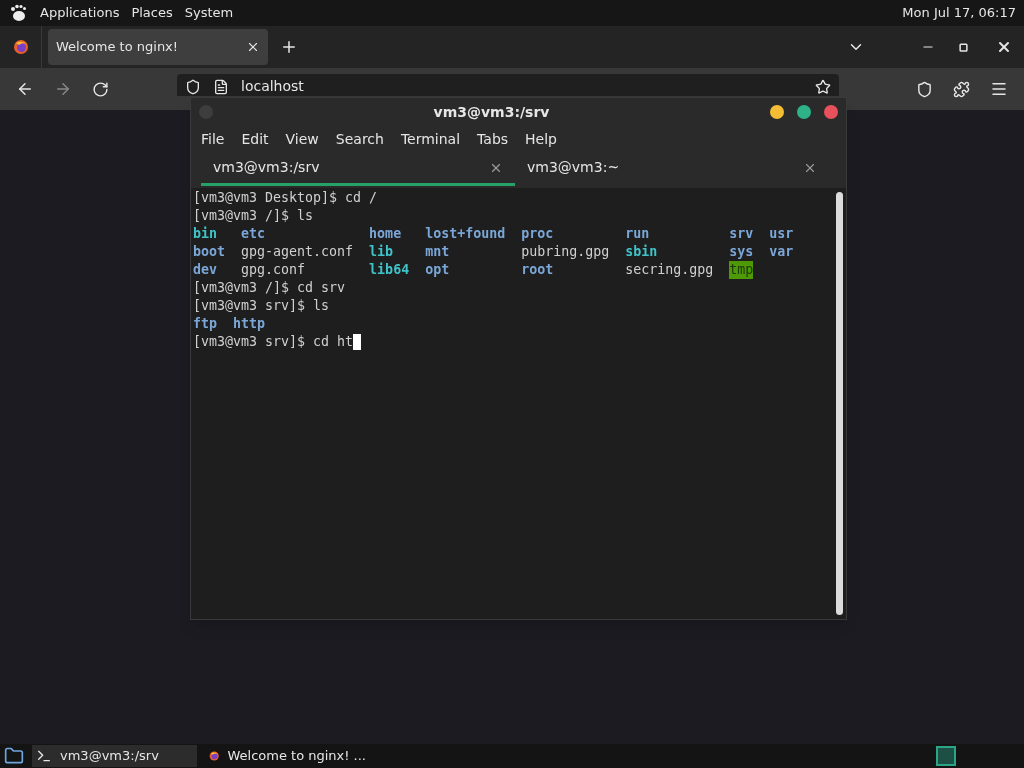 The width and height of the screenshot is (1024, 768). What do you see at coordinates (437, 270) in the screenshot?
I see `file-name: opt` at bounding box center [437, 270].